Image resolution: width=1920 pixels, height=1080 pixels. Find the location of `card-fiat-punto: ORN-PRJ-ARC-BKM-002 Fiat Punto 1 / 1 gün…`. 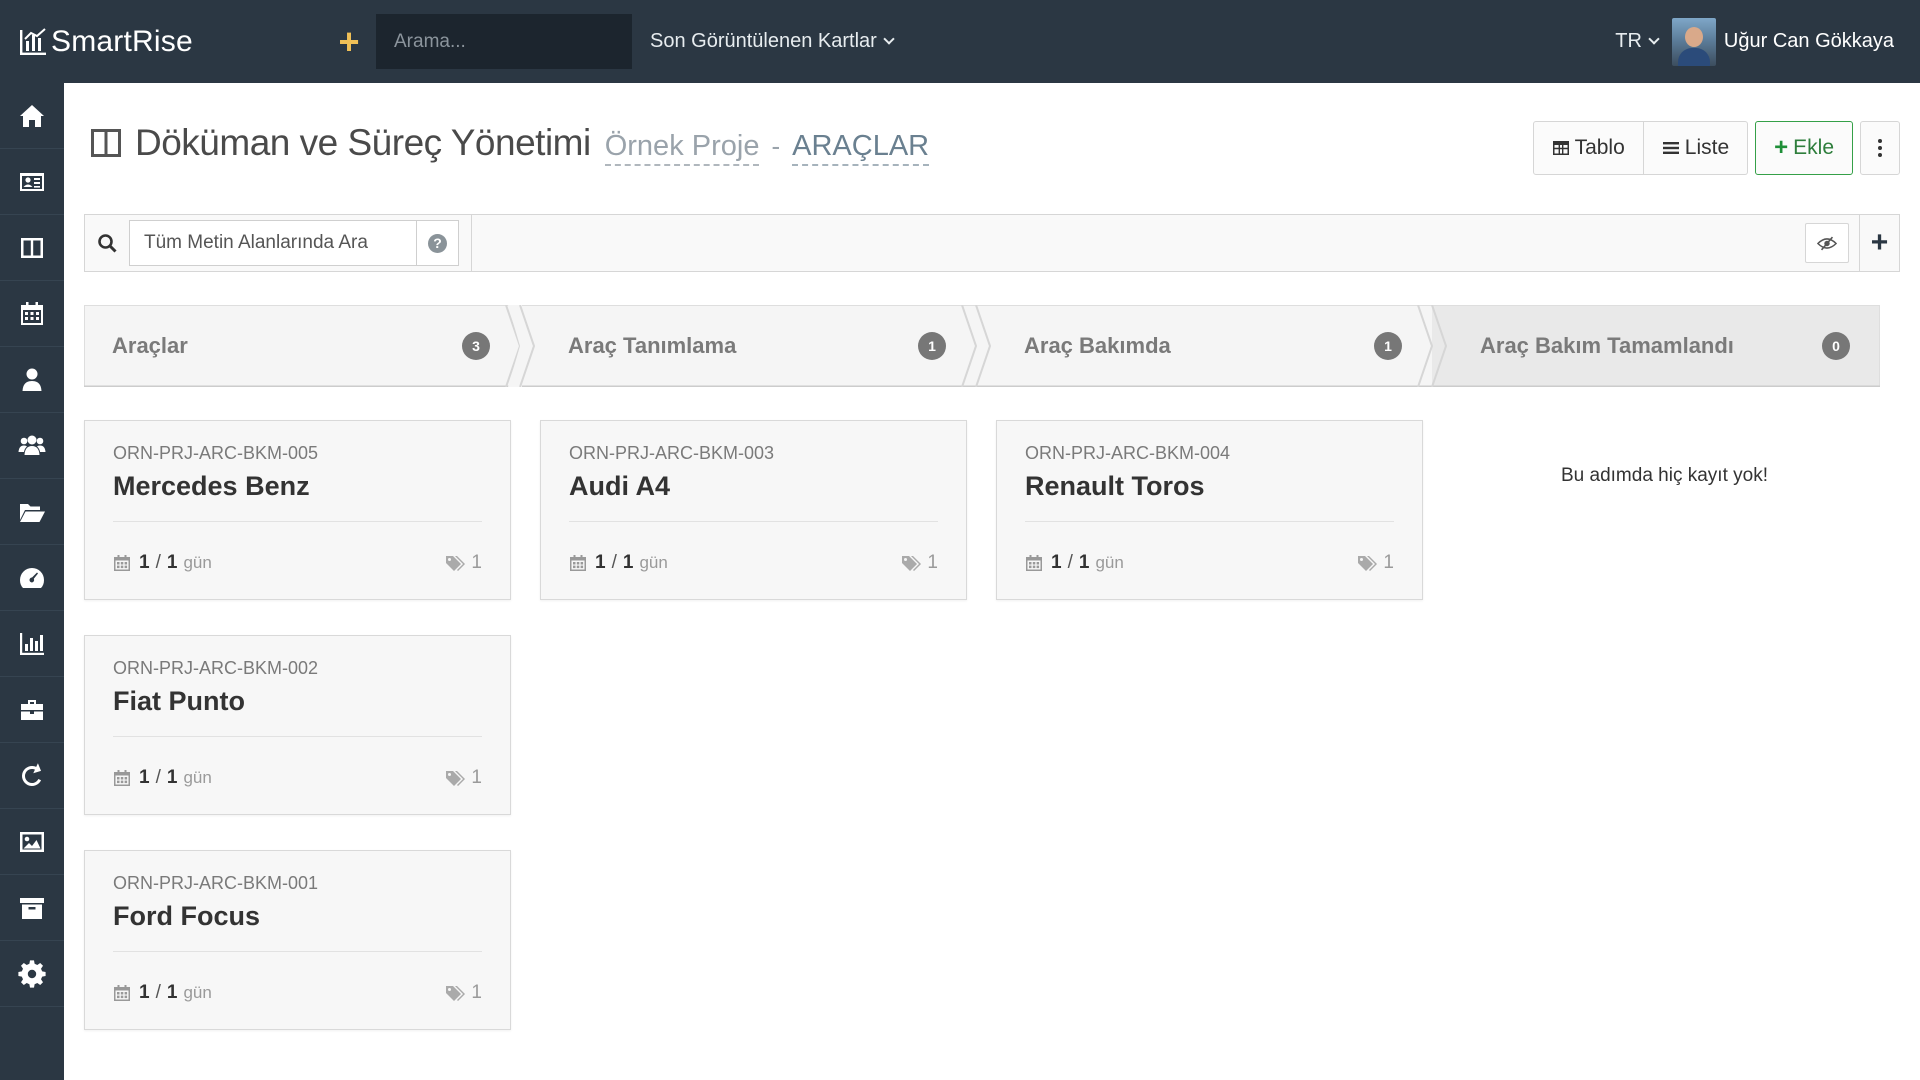

card-fiat-punto: ORN-PRJ-ARC-BKM-002 Fiat Punto 1 / 1 gün… is located at coordinates (297, 725).